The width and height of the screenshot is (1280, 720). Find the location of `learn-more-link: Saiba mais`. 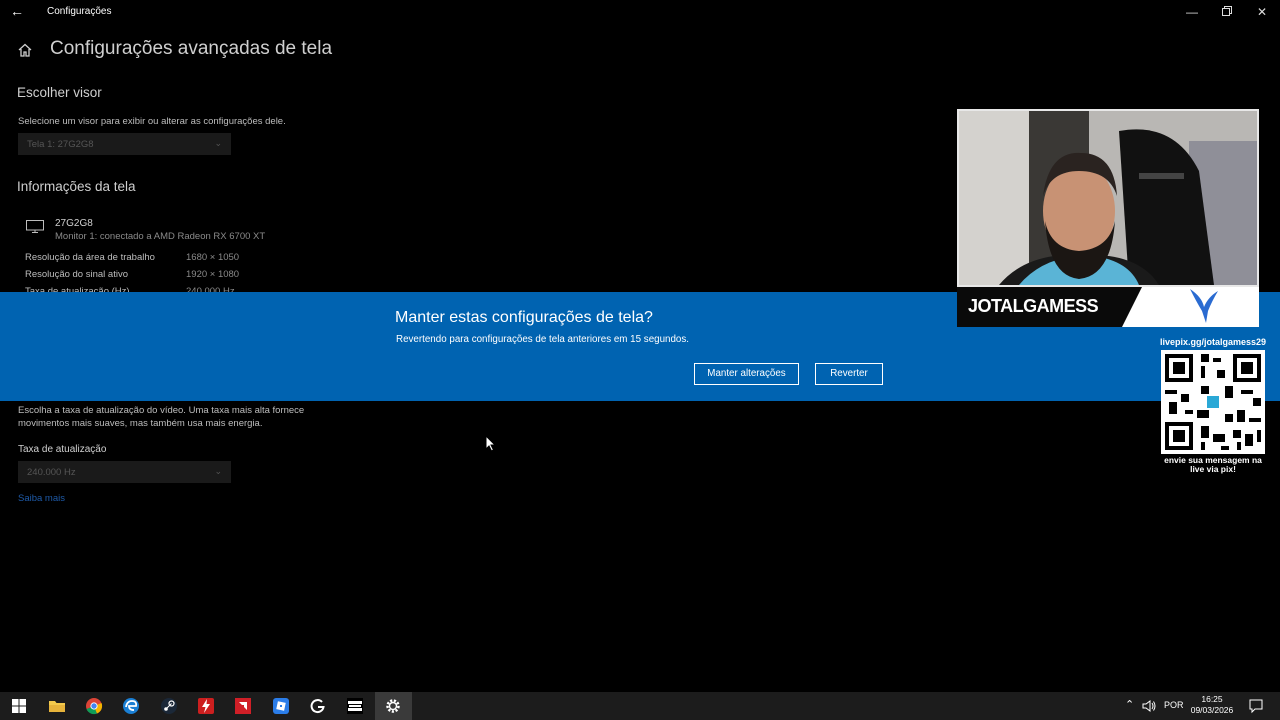

learn-more-link: Saiba mais is located at coordinates (41, 498).